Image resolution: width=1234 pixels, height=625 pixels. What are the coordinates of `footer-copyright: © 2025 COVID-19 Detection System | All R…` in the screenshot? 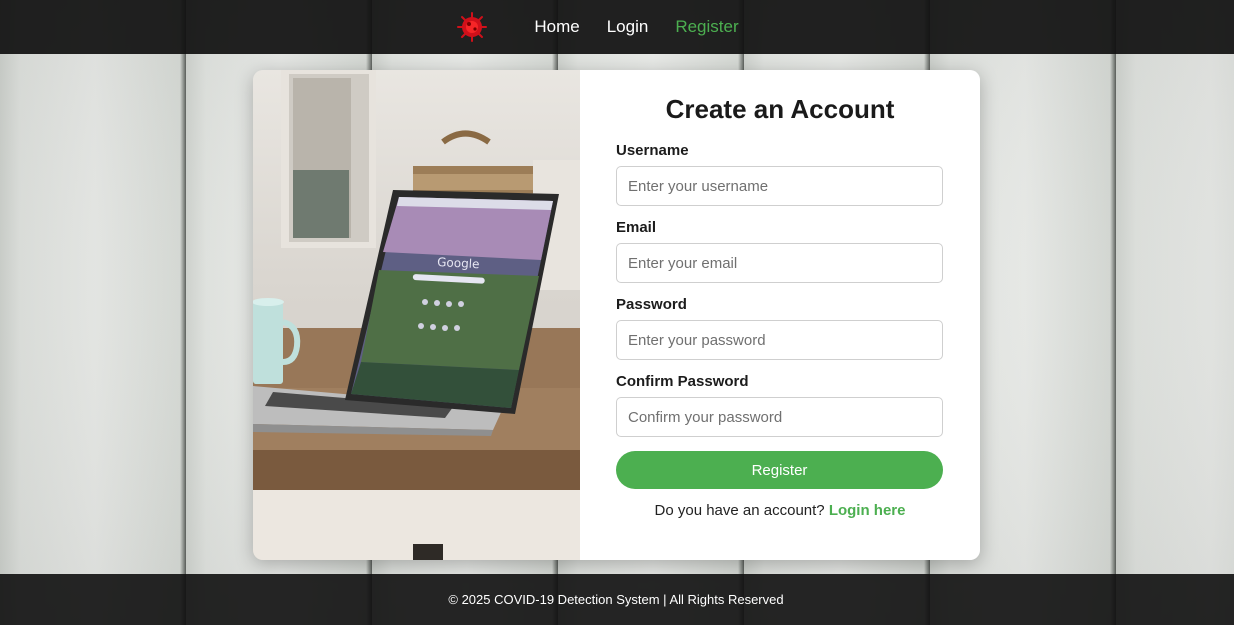 It's located at (616, 599).